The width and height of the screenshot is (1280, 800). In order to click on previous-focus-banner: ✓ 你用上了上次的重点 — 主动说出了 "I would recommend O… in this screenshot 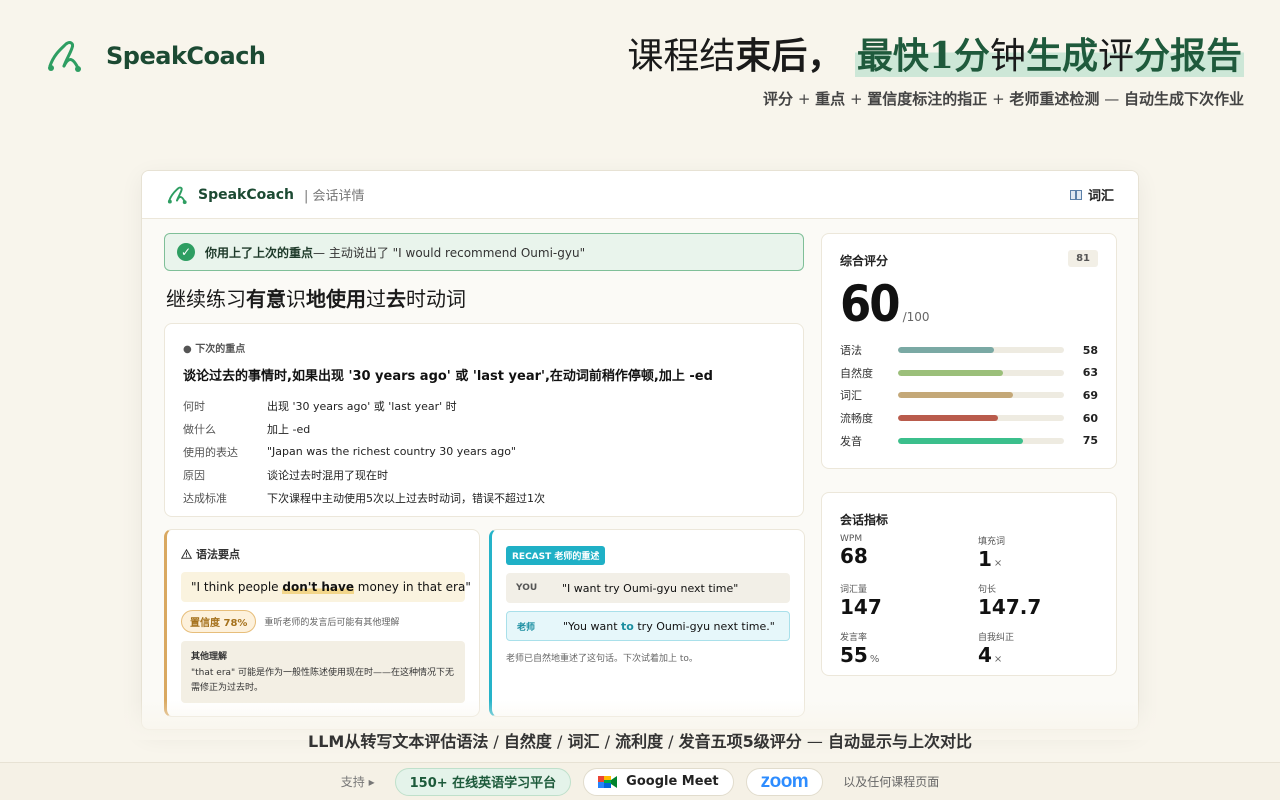, I will do `click(484, 252)`.